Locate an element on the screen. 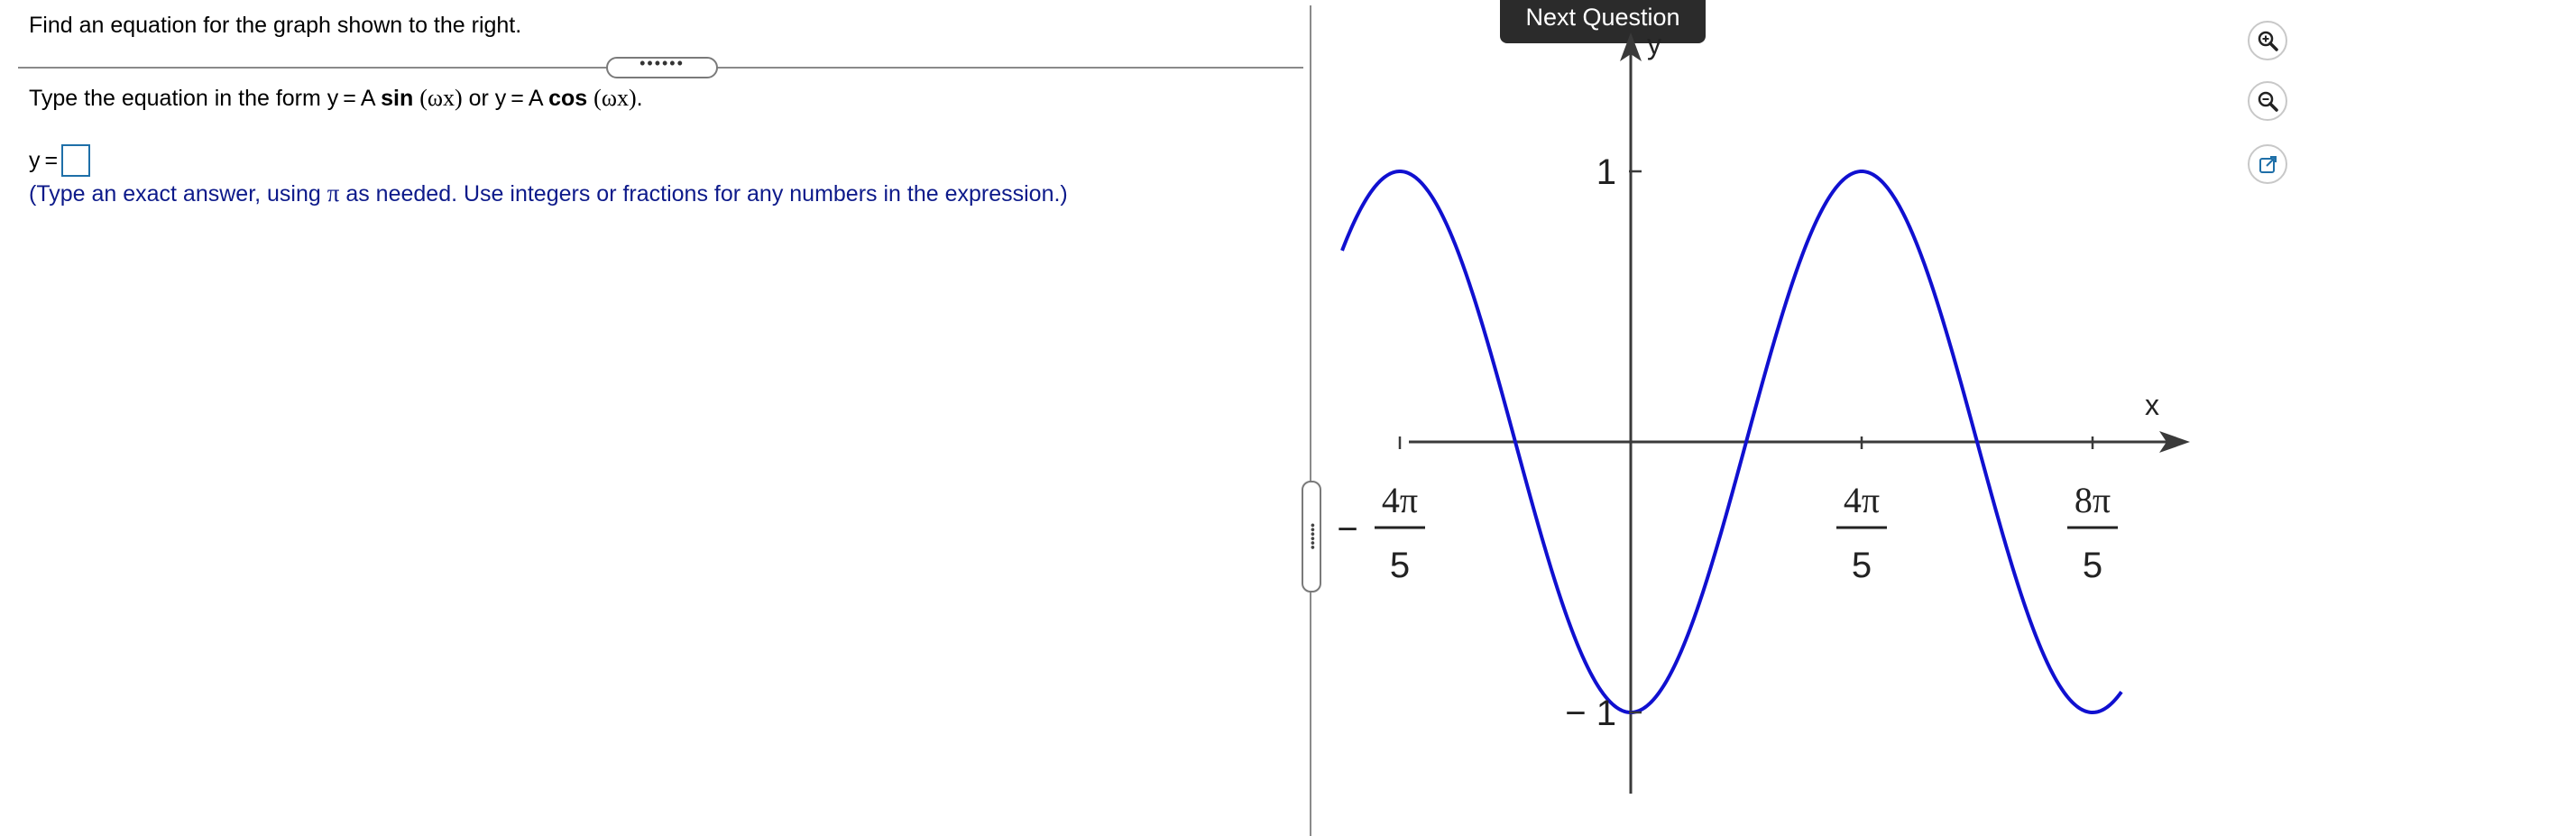  vertical-divider is located at coordinates (1310, 420).